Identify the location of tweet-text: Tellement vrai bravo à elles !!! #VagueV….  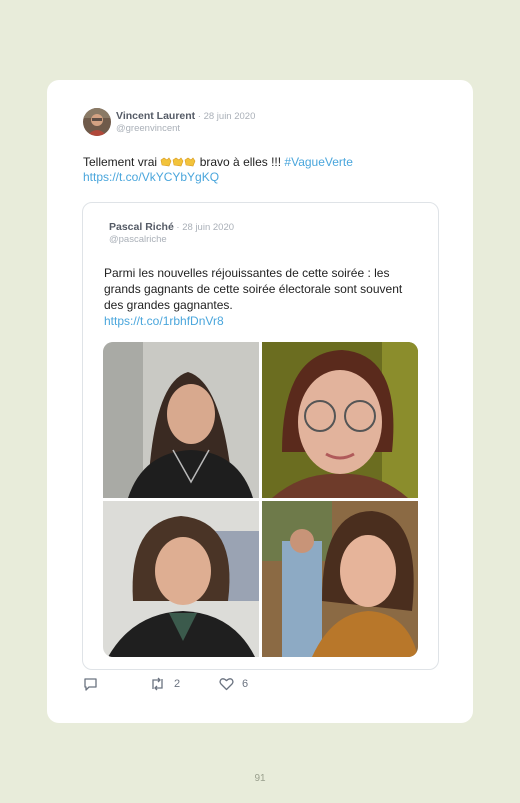
(253, 170).